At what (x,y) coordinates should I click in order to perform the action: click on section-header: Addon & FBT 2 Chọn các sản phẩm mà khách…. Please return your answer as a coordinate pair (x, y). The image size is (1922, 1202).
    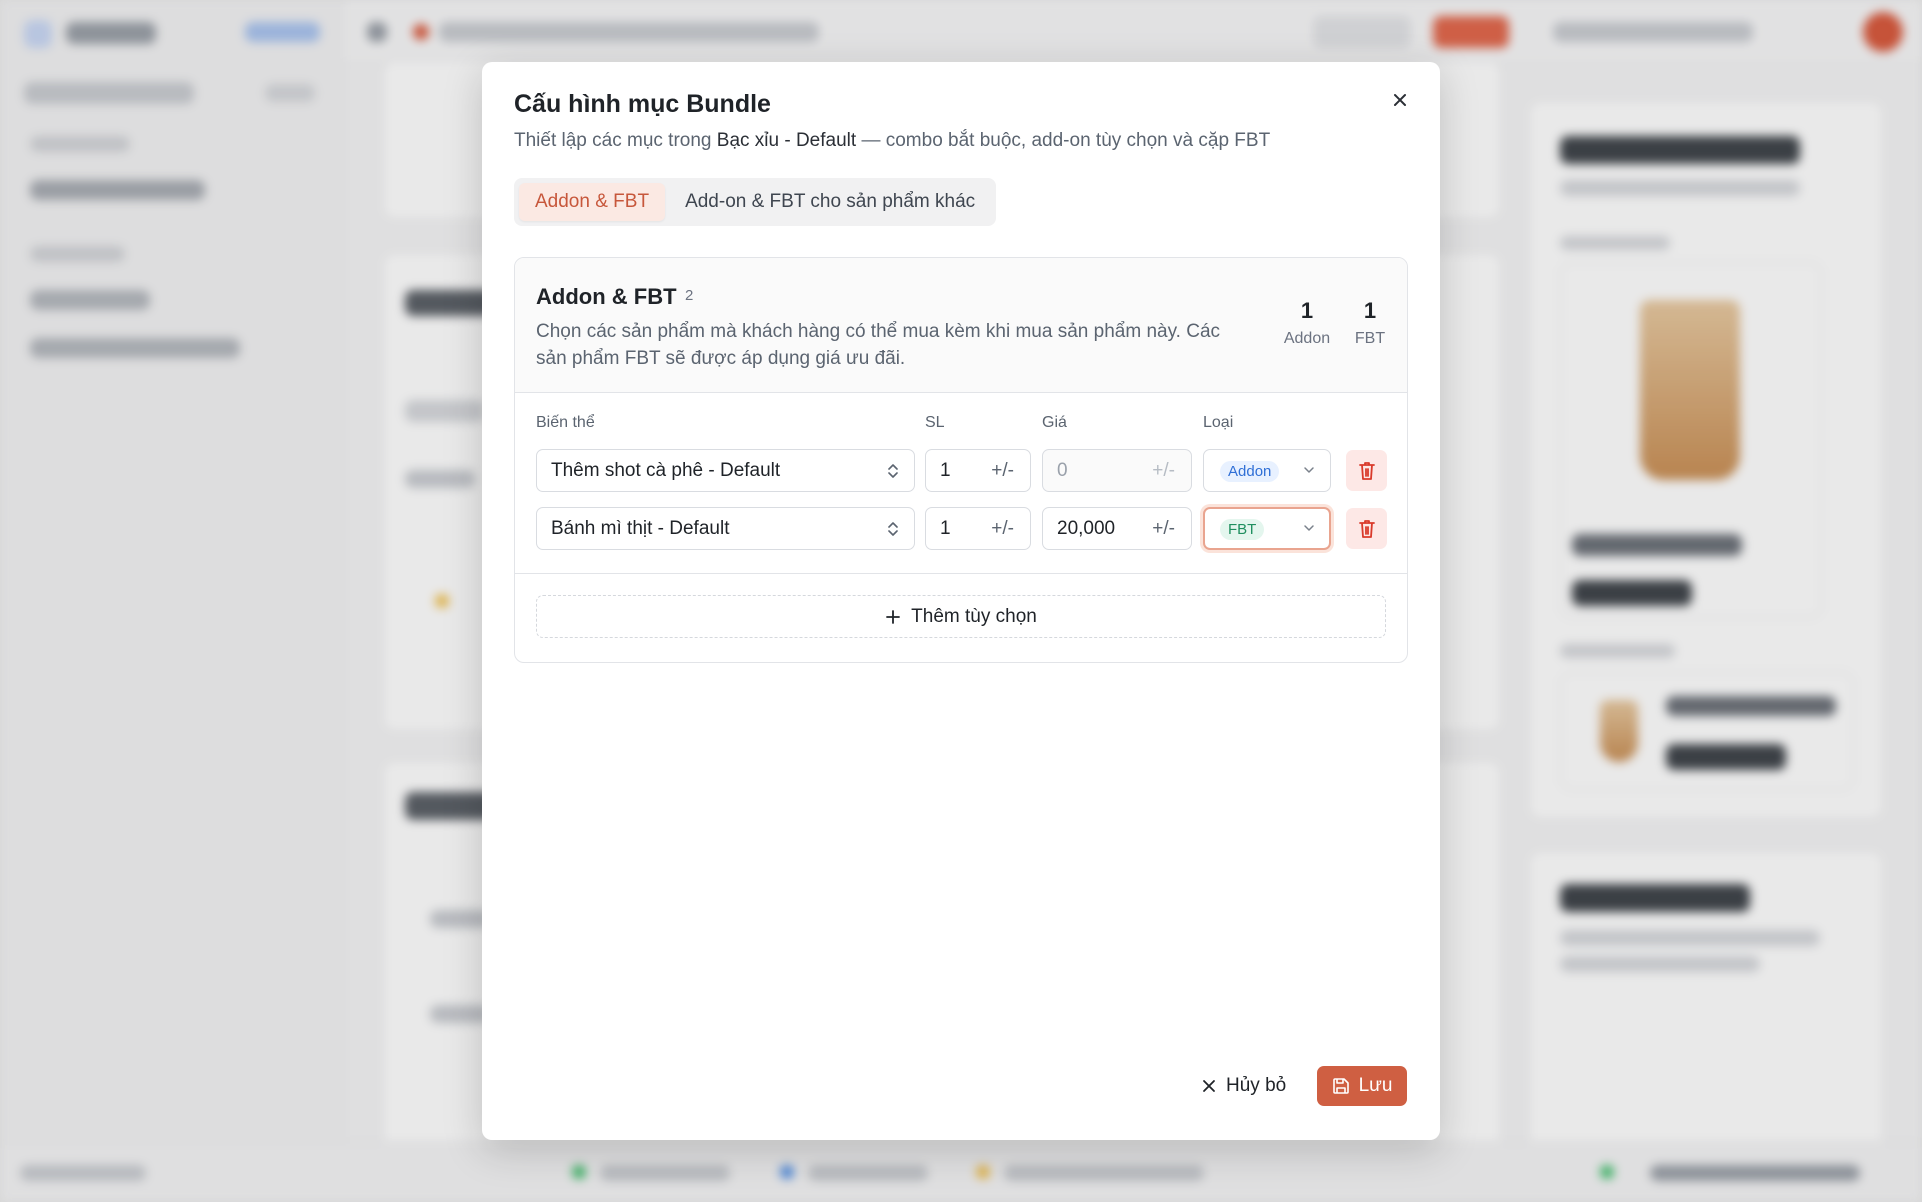
    Looking at the image, I should click on (961, 325).